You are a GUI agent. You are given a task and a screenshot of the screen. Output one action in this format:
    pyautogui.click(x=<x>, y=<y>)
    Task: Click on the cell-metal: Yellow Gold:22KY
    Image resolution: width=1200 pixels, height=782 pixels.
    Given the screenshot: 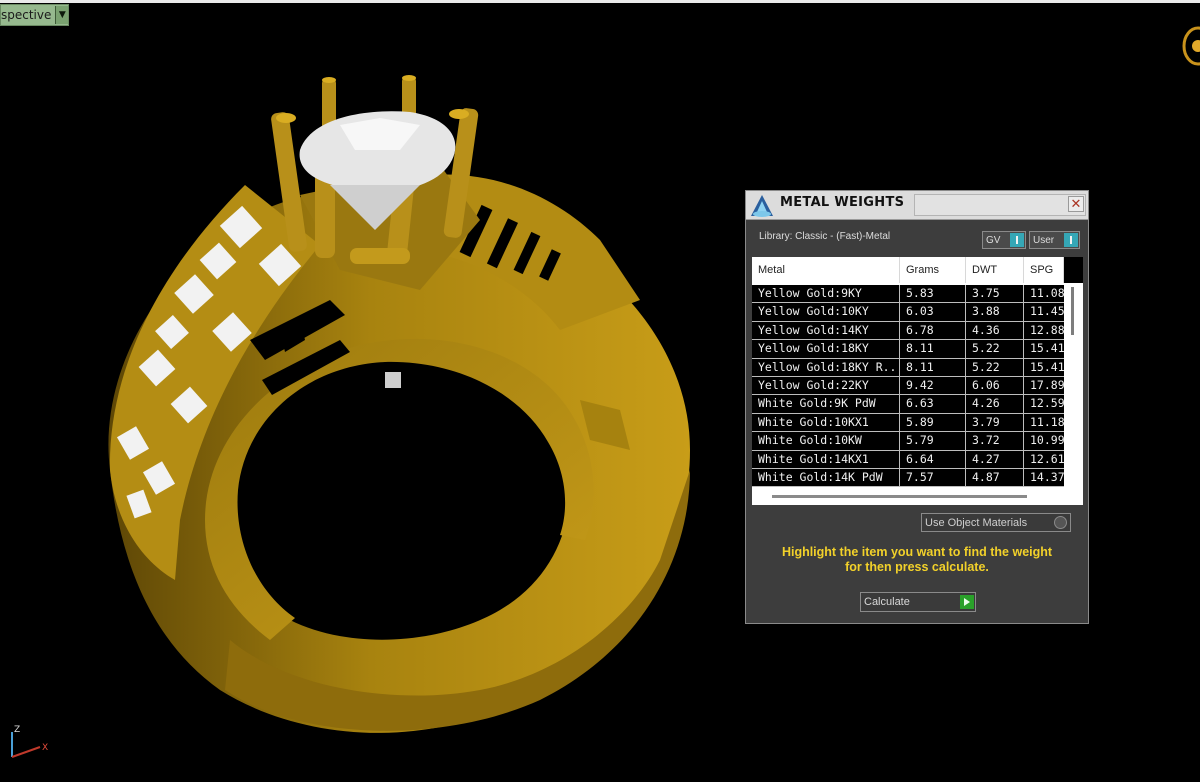 What is the action you would take?
    pyautogui.click(x=826, y=385)
    